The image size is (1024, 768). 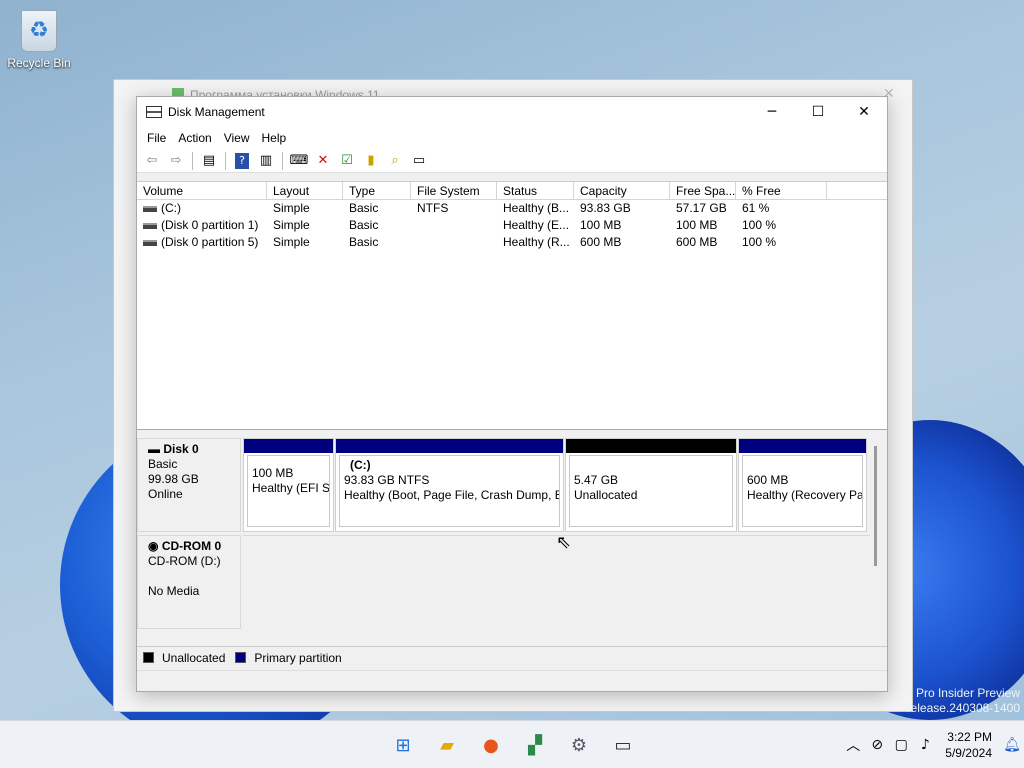 I want to click on column-header-capacity: Capacity, so click(x=622, y=190).